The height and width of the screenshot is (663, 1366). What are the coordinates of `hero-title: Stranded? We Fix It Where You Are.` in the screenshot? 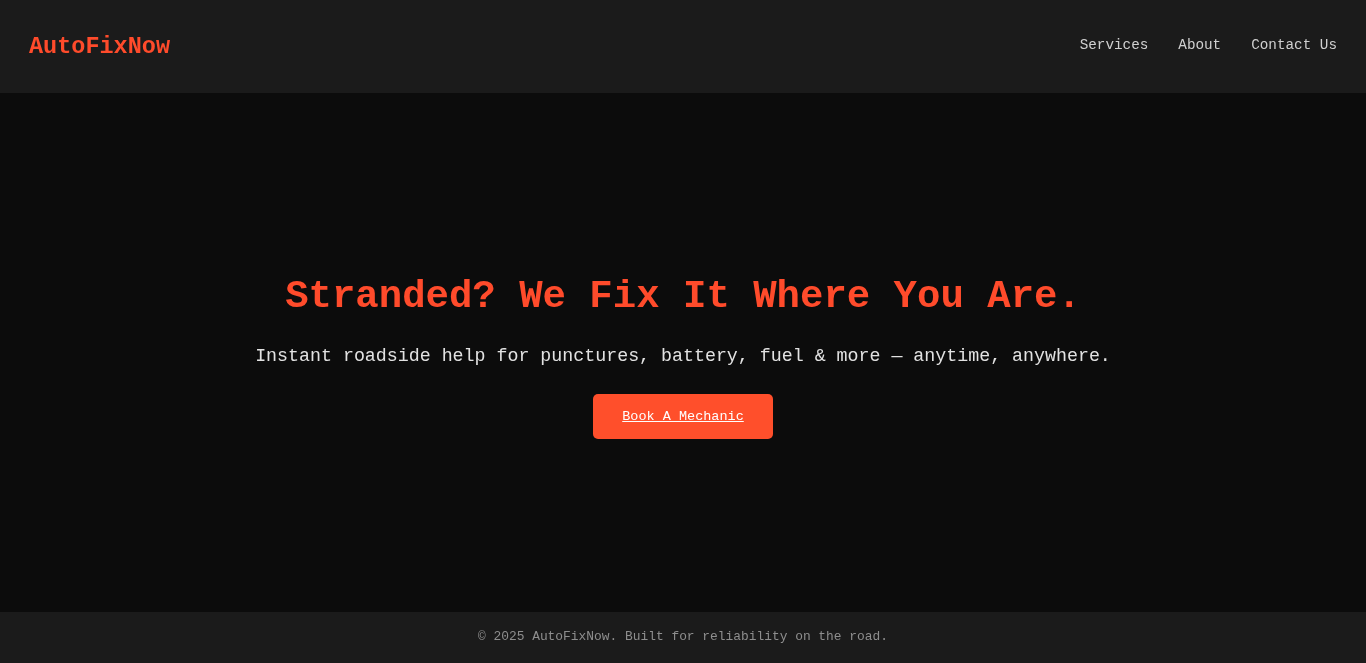 It's located at (683, 296).